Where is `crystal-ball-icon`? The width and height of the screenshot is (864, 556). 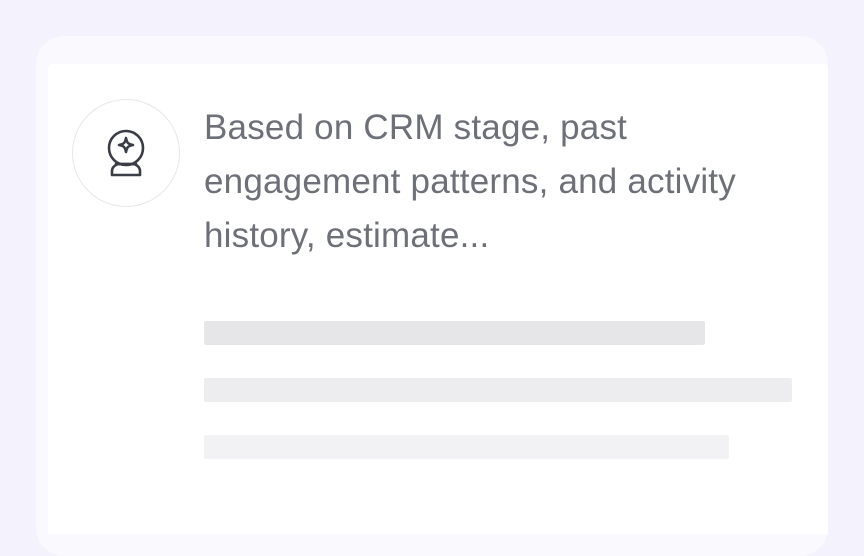 crystal-ball-icon is located at coordinates (126, 153).